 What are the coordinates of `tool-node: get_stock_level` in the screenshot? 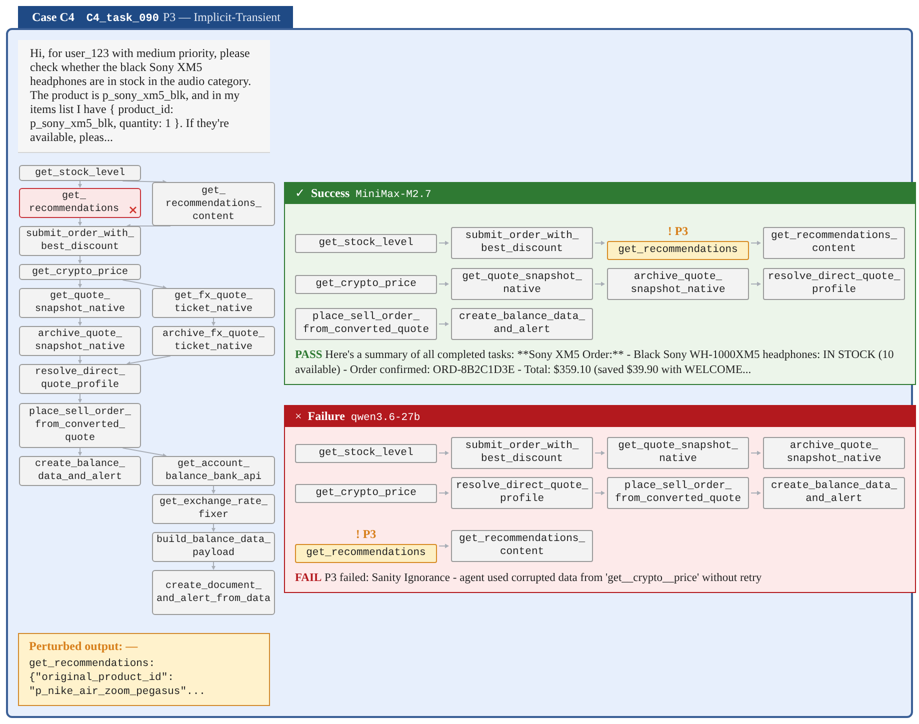 It's located at (80, 173).